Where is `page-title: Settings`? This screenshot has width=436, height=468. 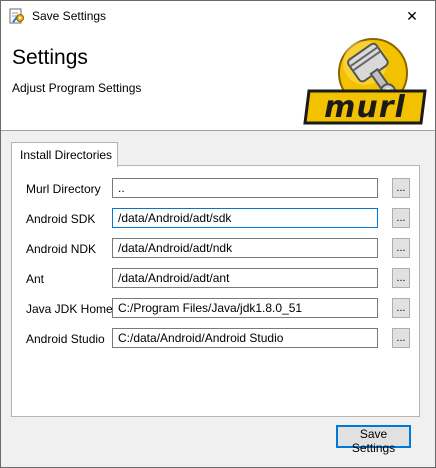 page-title: Settings is located at coordinates (50, 57).